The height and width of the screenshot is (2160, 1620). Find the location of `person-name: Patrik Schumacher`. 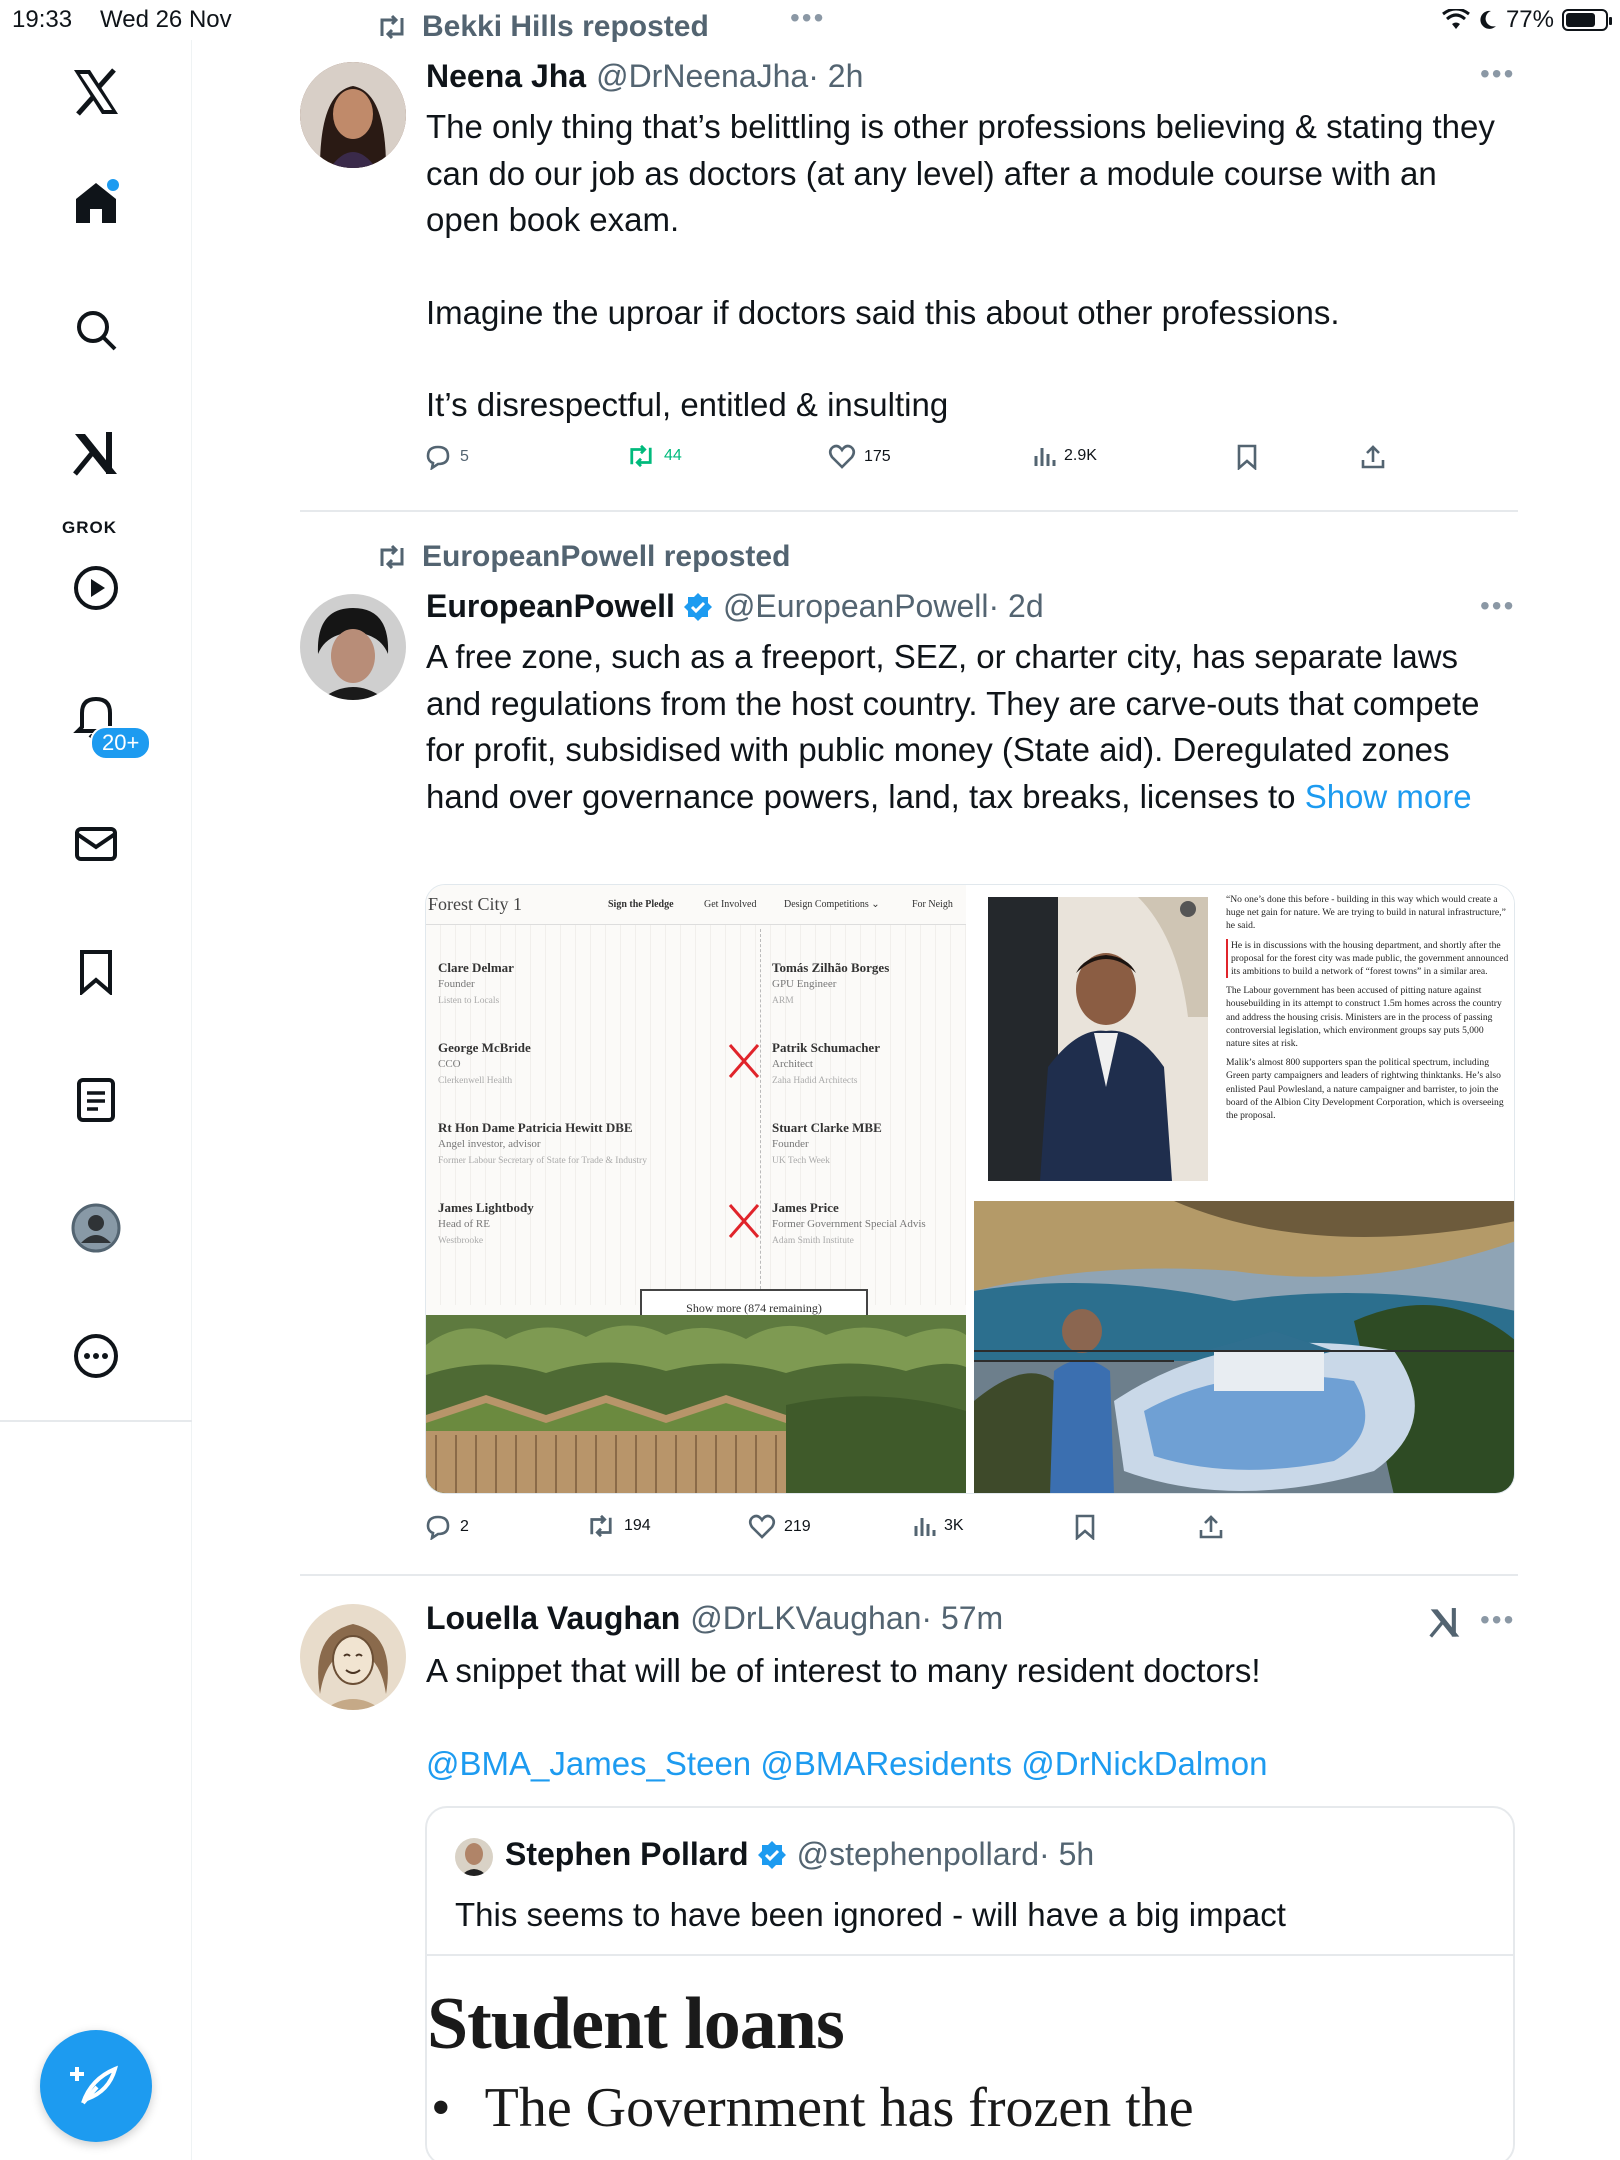

person-name: Patrik Schumacher is located at coordinates (826, 1047).